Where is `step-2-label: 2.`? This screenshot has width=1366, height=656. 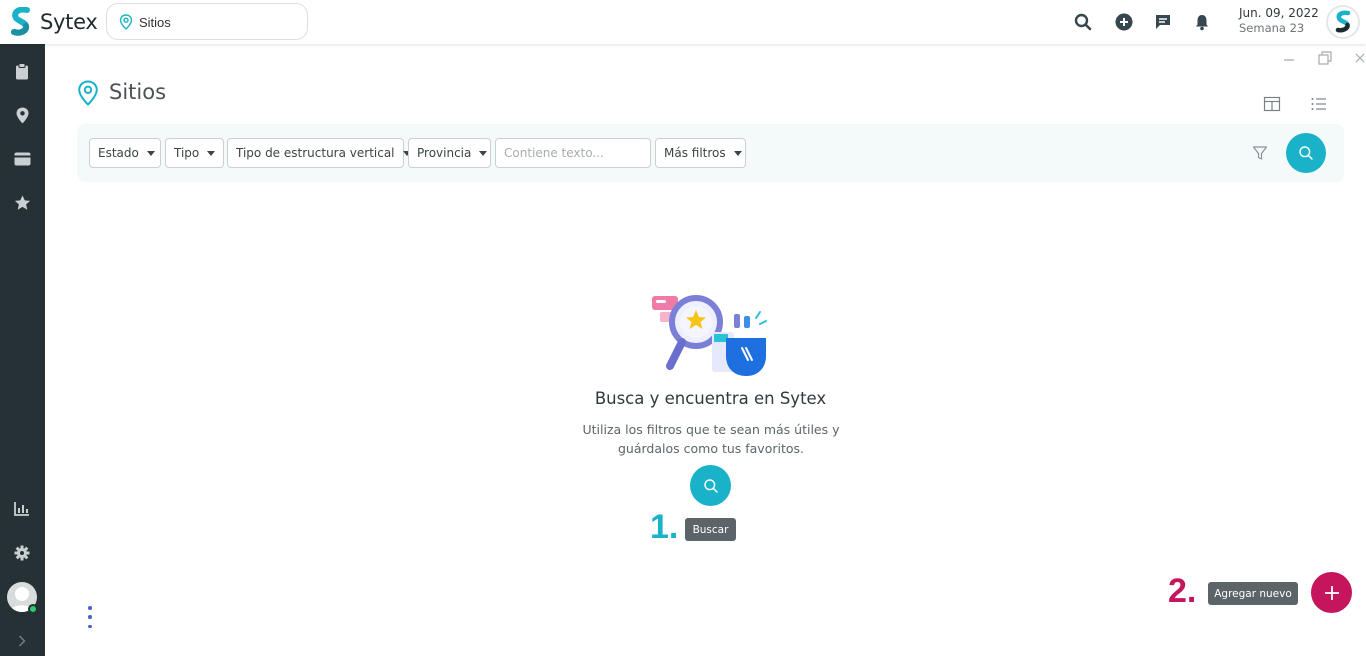
step-2-label: 2. is located at coordinates (1182, 591).